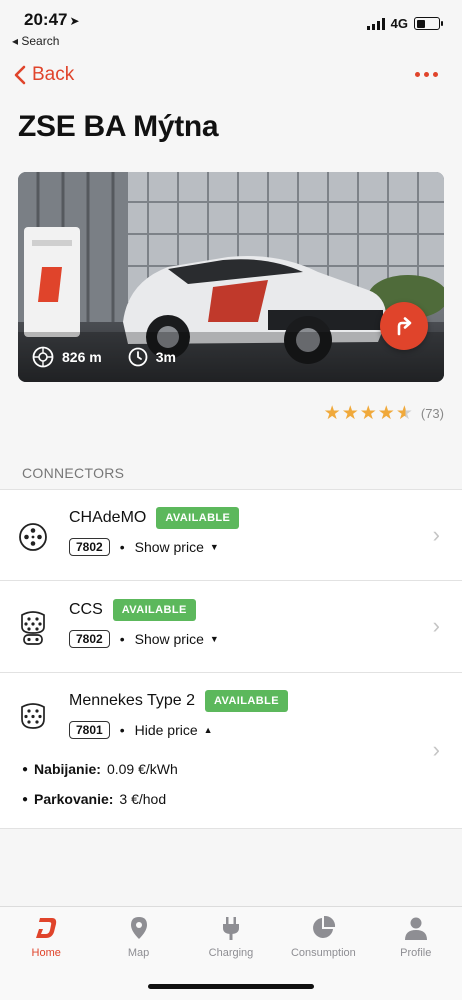 The height and width of the screenshot is (1000, 462). Describe the element at coordinates (33, 716) in the screenshot. I see `mennekes-plug-icon` at that location.